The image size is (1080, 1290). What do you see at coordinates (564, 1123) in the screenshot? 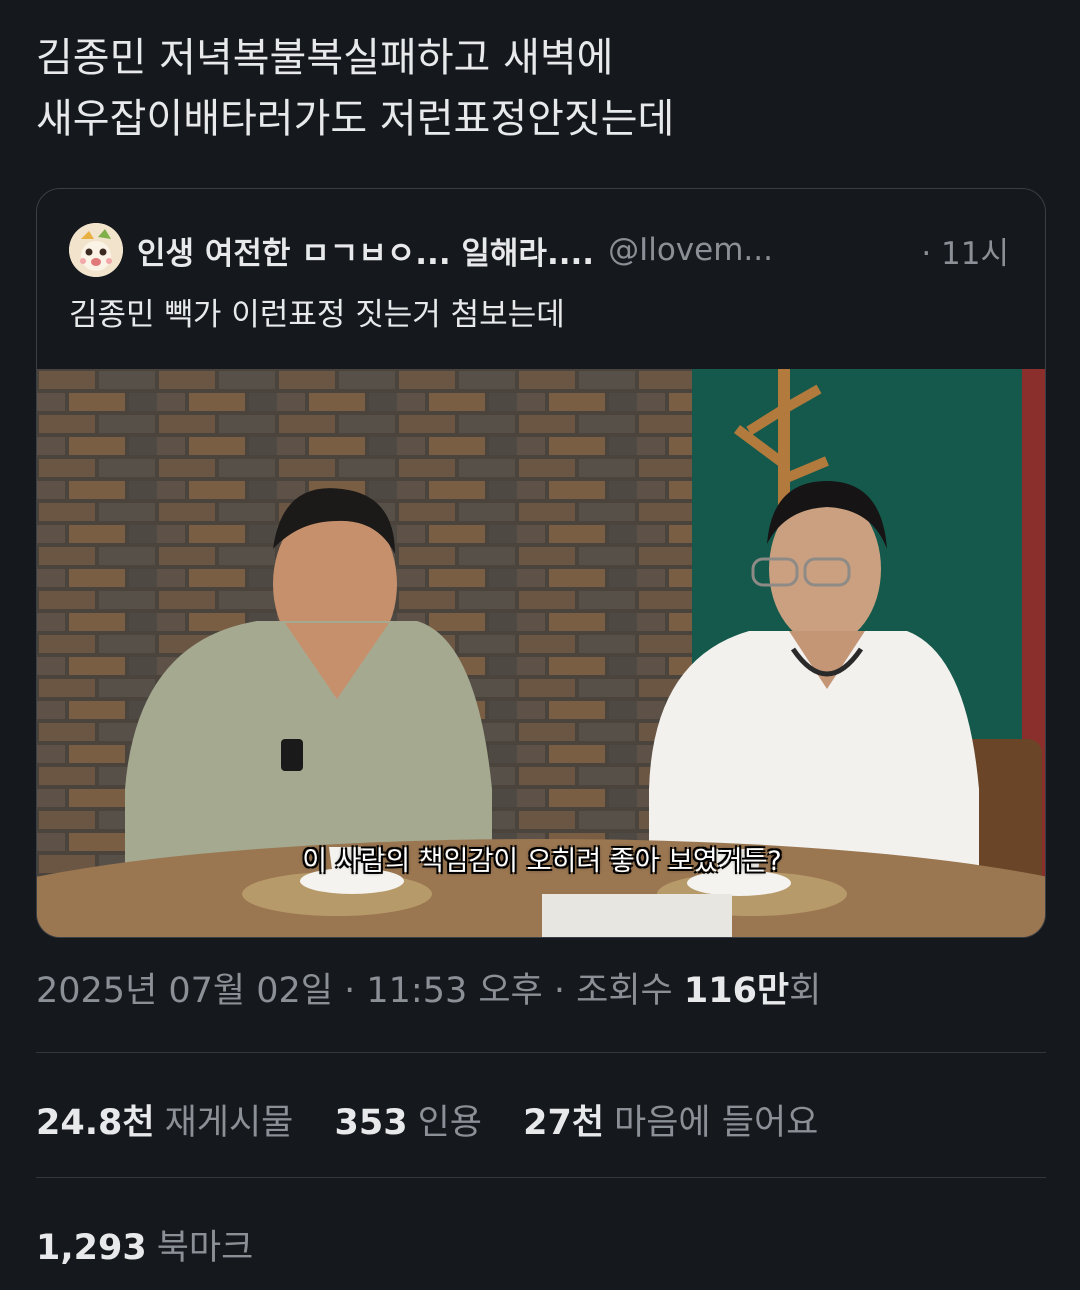
I see `likes-count: 27천` at bounding box center [564, 1123].